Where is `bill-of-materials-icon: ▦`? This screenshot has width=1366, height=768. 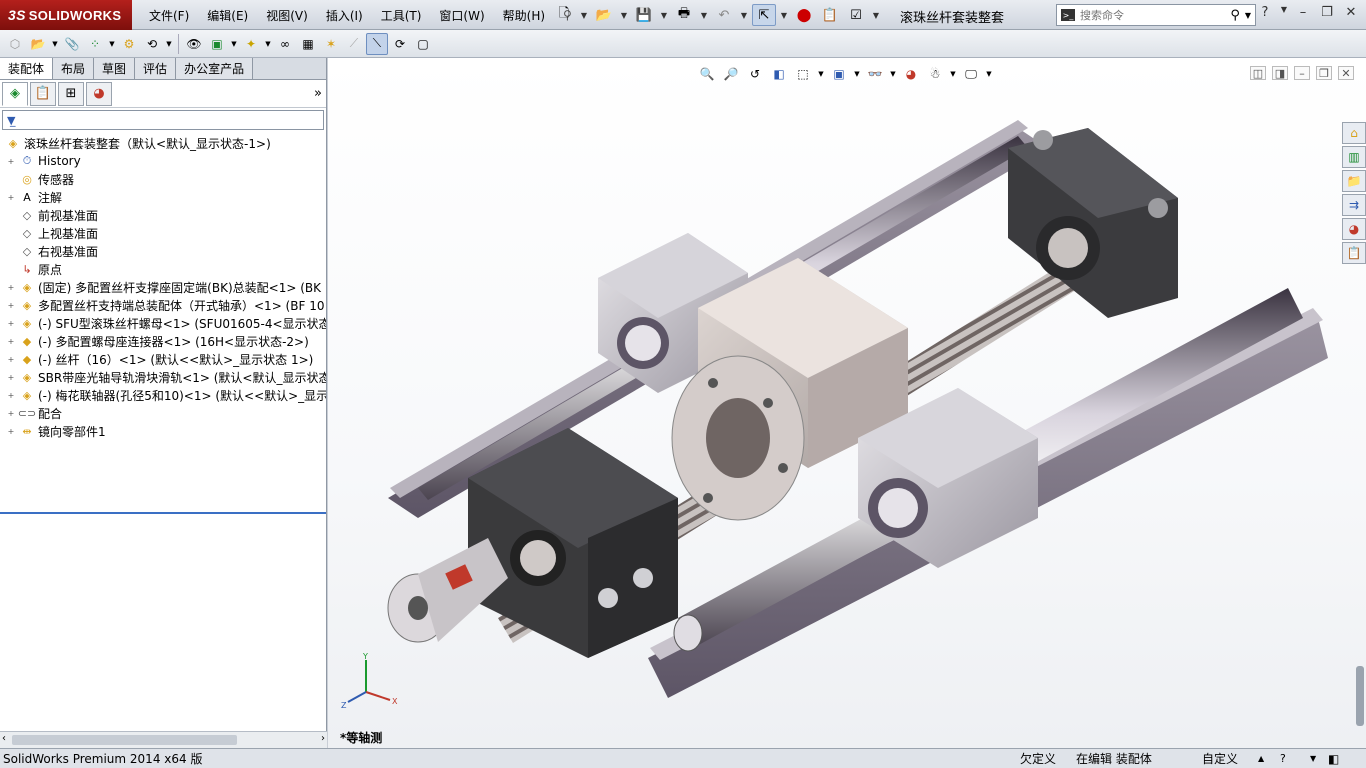 bill-of-materials-icon: ▦ is located at coordinates (308, 44).